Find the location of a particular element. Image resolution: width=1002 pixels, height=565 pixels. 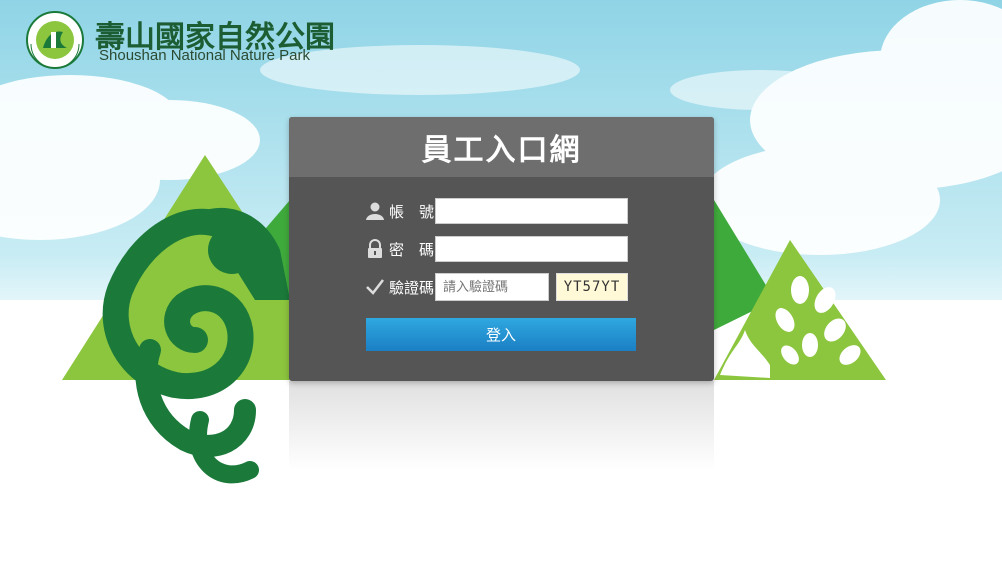

password-input is located at coordinates (531, 249).